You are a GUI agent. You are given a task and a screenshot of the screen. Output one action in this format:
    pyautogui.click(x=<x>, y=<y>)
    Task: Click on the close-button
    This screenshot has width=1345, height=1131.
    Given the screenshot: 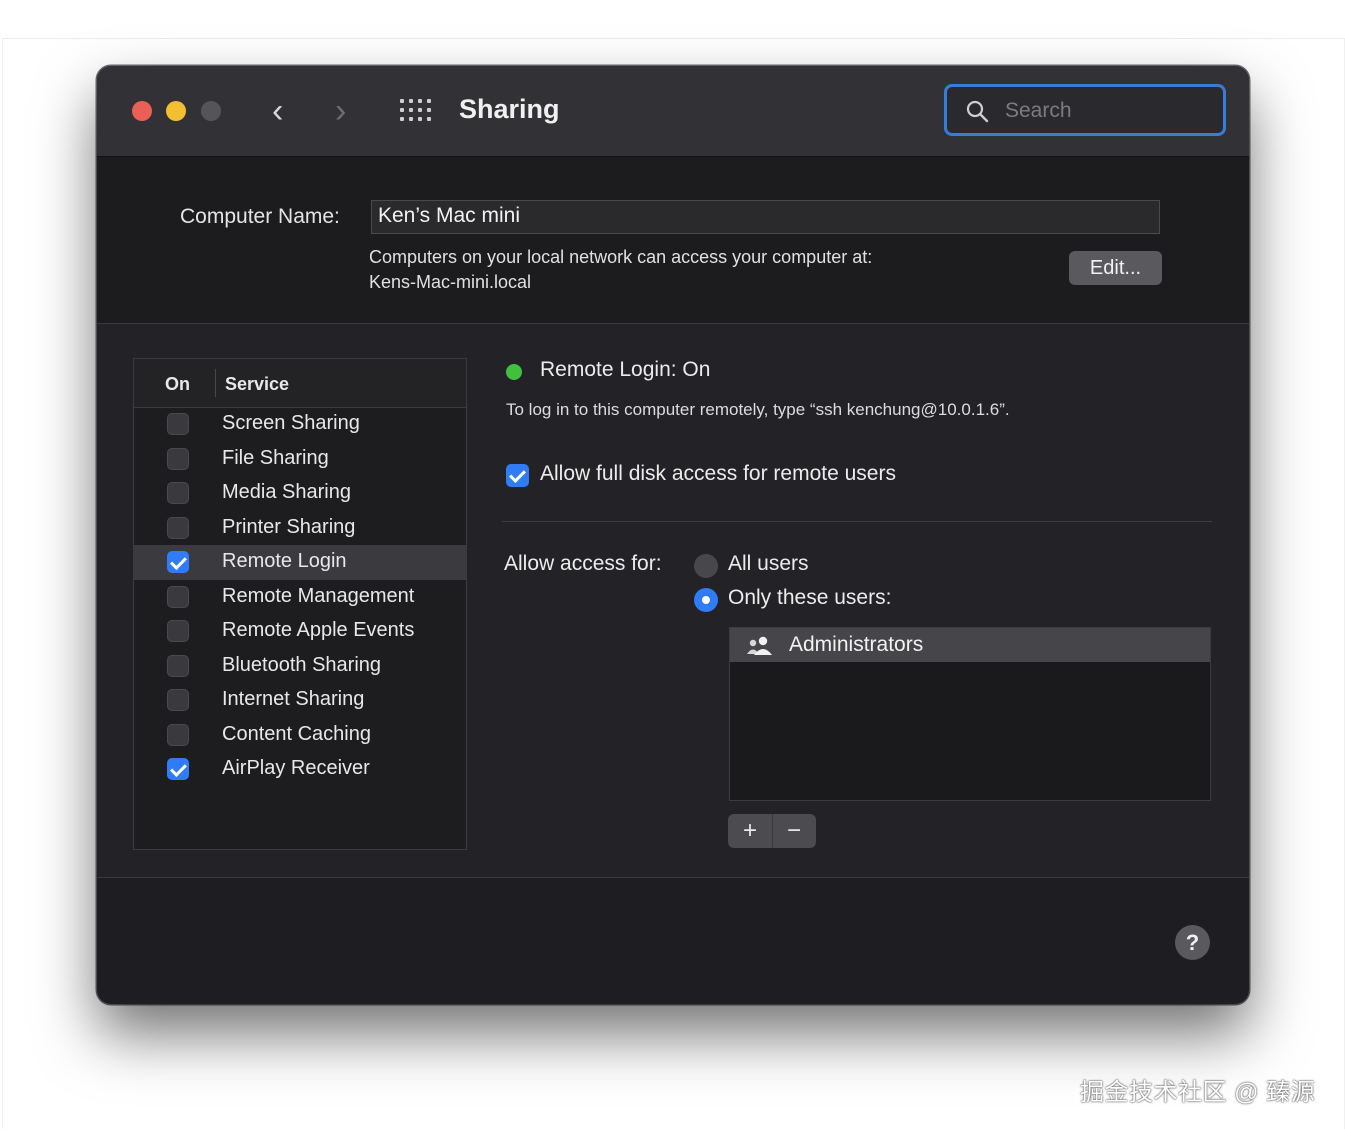 What is the action you would take?
    pyautogui.click(x=142, y=111)
    